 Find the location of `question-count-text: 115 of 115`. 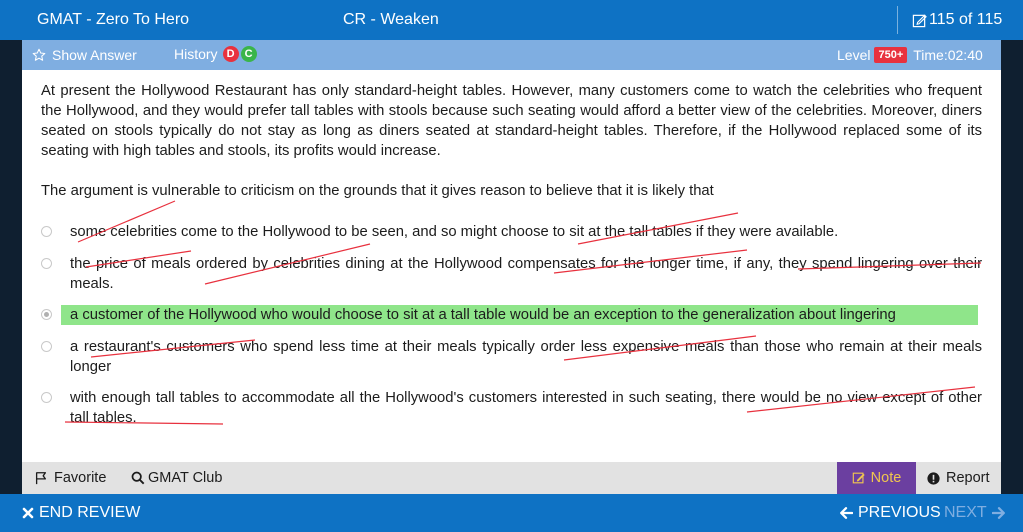

question-count-text: 115 of 115 is located at coordinates (966, 19).